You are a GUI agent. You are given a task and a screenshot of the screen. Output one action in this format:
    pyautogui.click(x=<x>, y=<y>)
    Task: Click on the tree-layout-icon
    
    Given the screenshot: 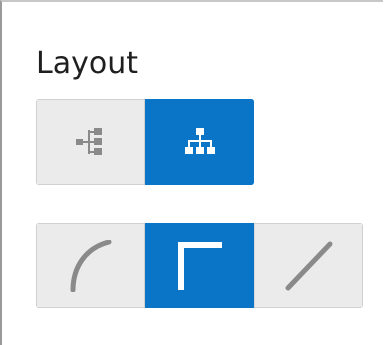 What is the action you would take?
    pyautogui.click(x=88, y=141)
    